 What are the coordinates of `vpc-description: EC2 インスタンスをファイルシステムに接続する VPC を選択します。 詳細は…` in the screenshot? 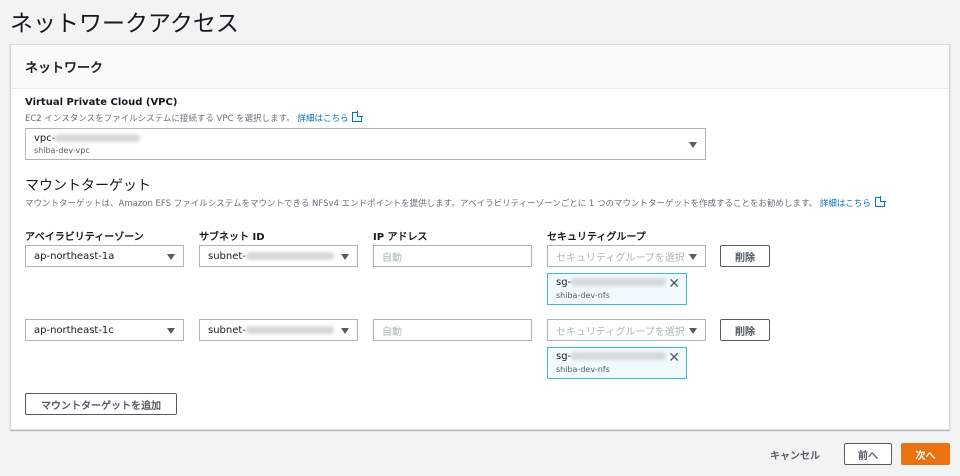 It's located at (194, 118).